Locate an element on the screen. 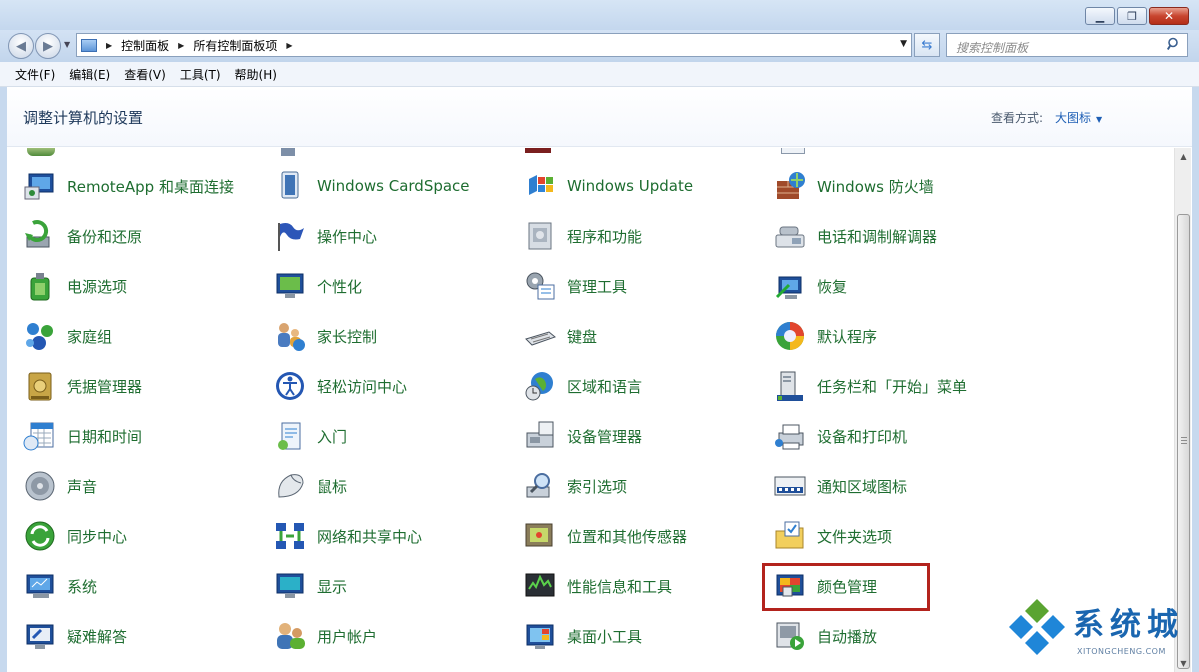  control-panel-item: 通知区域图标 is located at coordinates (895, 486).